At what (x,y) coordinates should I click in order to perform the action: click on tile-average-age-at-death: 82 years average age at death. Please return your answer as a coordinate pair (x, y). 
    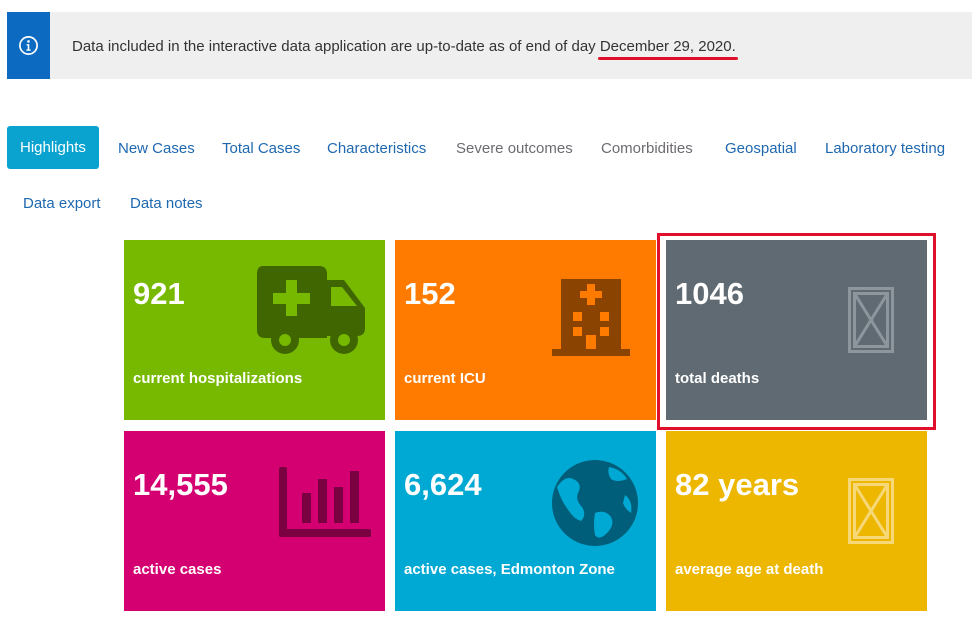
    Looking at the image, I should click on (796, 521).